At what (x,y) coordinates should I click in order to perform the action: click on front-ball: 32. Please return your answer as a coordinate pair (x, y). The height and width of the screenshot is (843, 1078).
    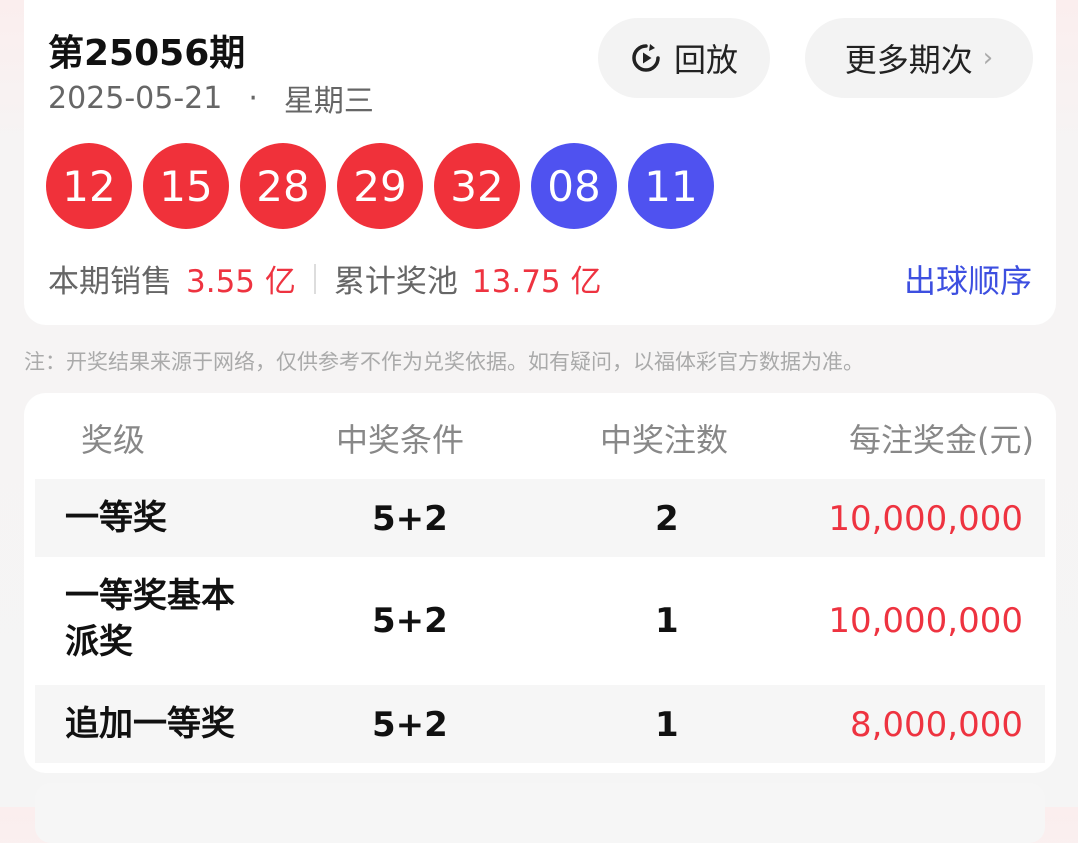
    Looking at the image, I should click on (477, 186).